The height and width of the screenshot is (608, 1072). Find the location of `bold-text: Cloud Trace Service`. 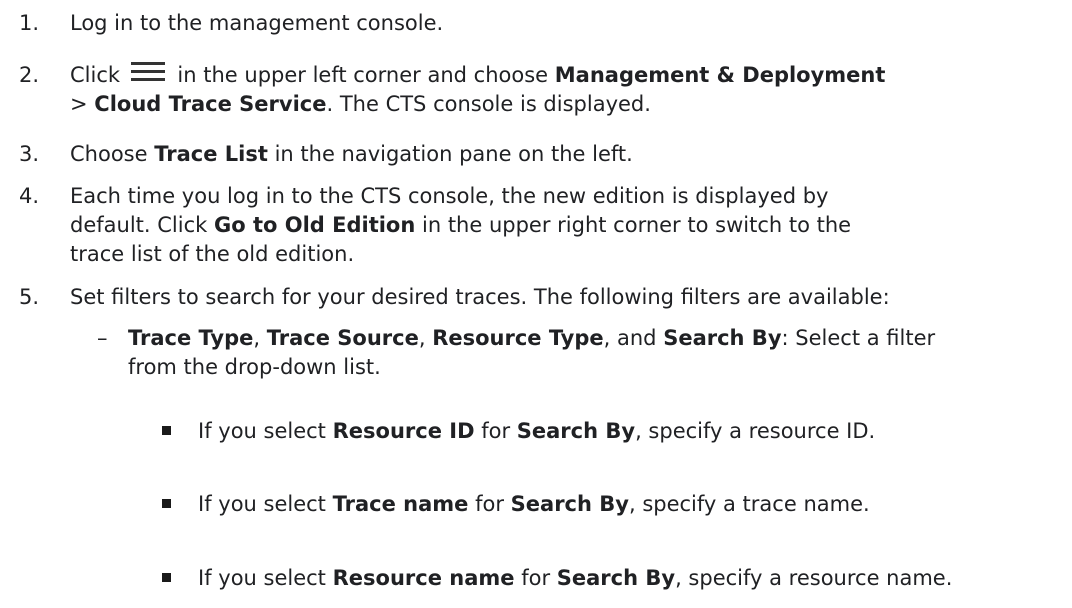

bold-text: Cloud Trace Service is located at coordinates (210, 104).